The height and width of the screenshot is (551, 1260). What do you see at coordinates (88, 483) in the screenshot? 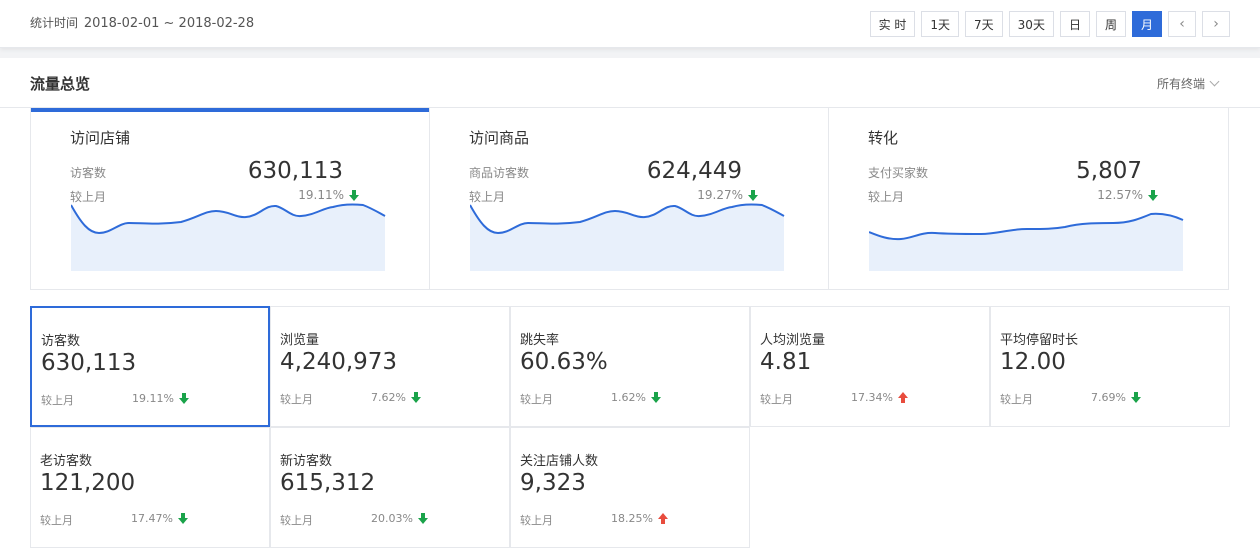
I see `metric-value: 121,200` at bounding box center [88, 483].